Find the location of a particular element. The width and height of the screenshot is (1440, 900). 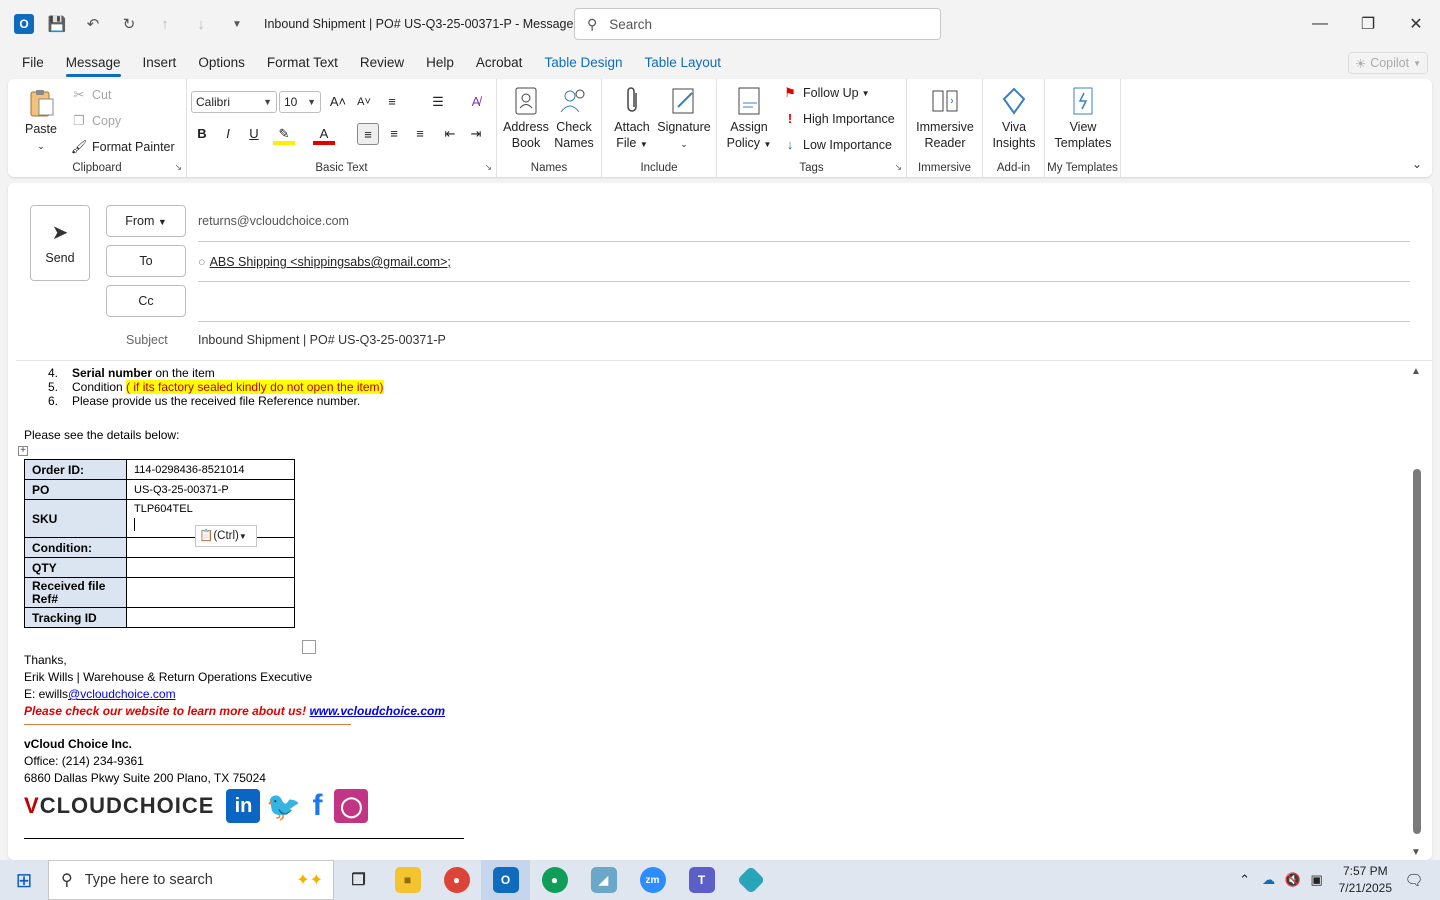

address-book-button: Address Book is located at coordinates (526, 118).